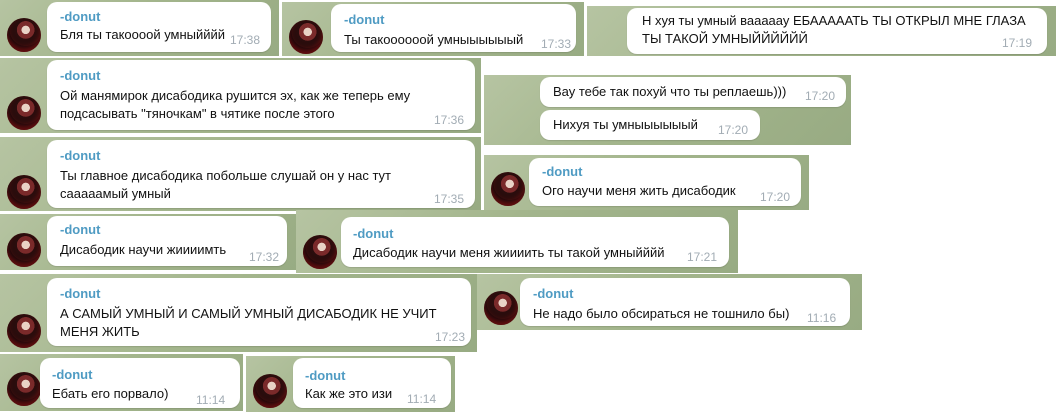 The height and width of the screenshot is (413, 1059). I want to click on message-time: 17:21, so click(702, 257).